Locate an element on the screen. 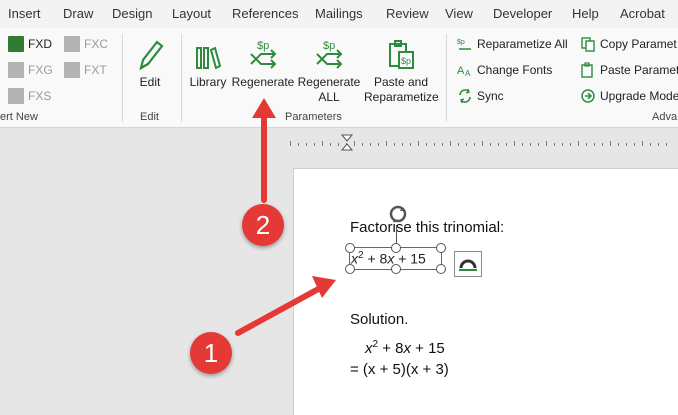  sol-var-x2: x is located at coordinates (407, 348).